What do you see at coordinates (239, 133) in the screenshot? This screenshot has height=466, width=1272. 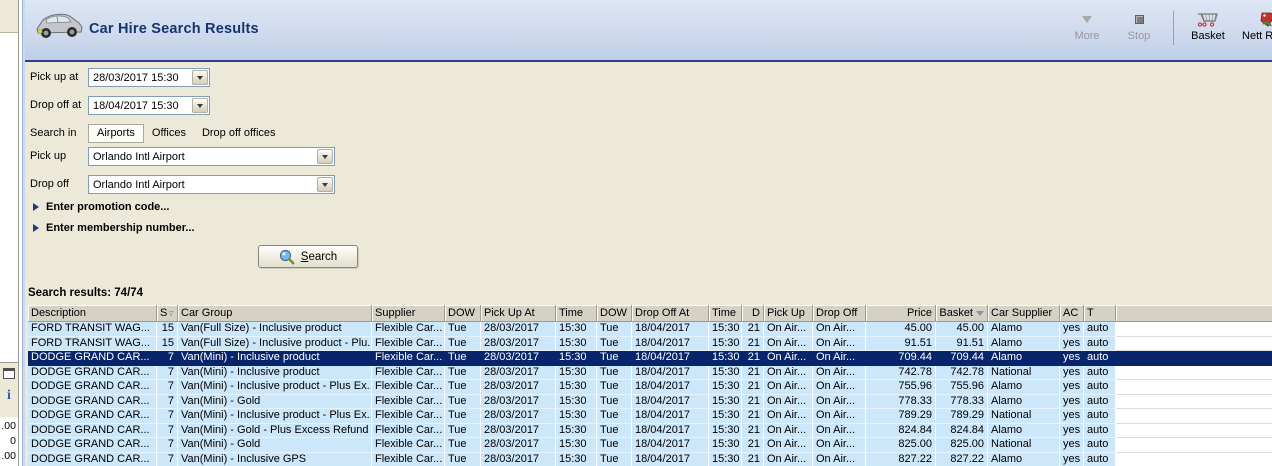 I see `tab-drop-off-offices: Drop off offices` at bounding box center [239, 133].